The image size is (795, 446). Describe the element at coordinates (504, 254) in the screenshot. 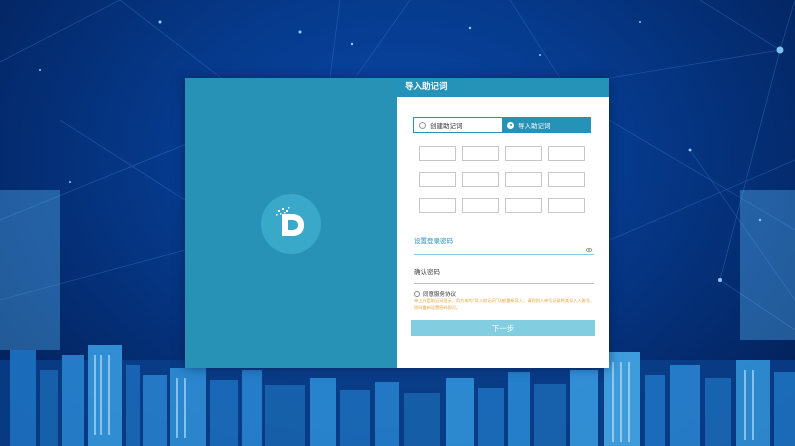

I see `password-underline` at that location.